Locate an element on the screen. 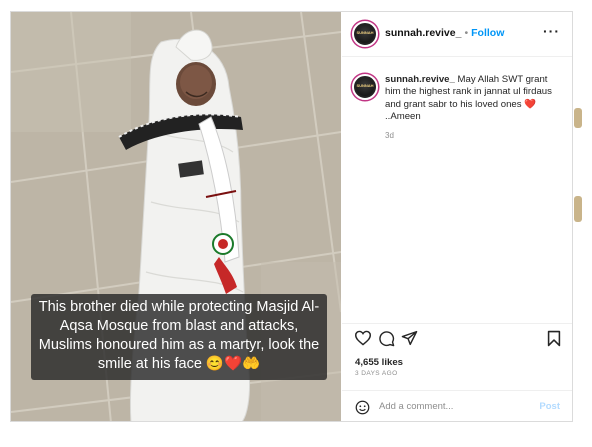 The height and width of the screenshot is (447, 592). save-icon is located at coordinates (554, 338).